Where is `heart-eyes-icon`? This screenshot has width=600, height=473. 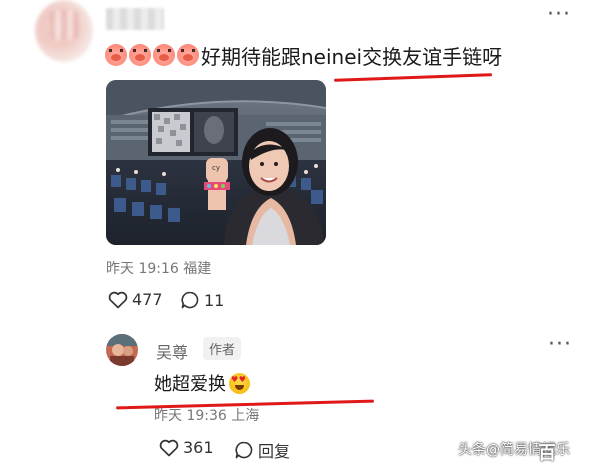
heart-eyes-icon is located at coordinates (239, 383).